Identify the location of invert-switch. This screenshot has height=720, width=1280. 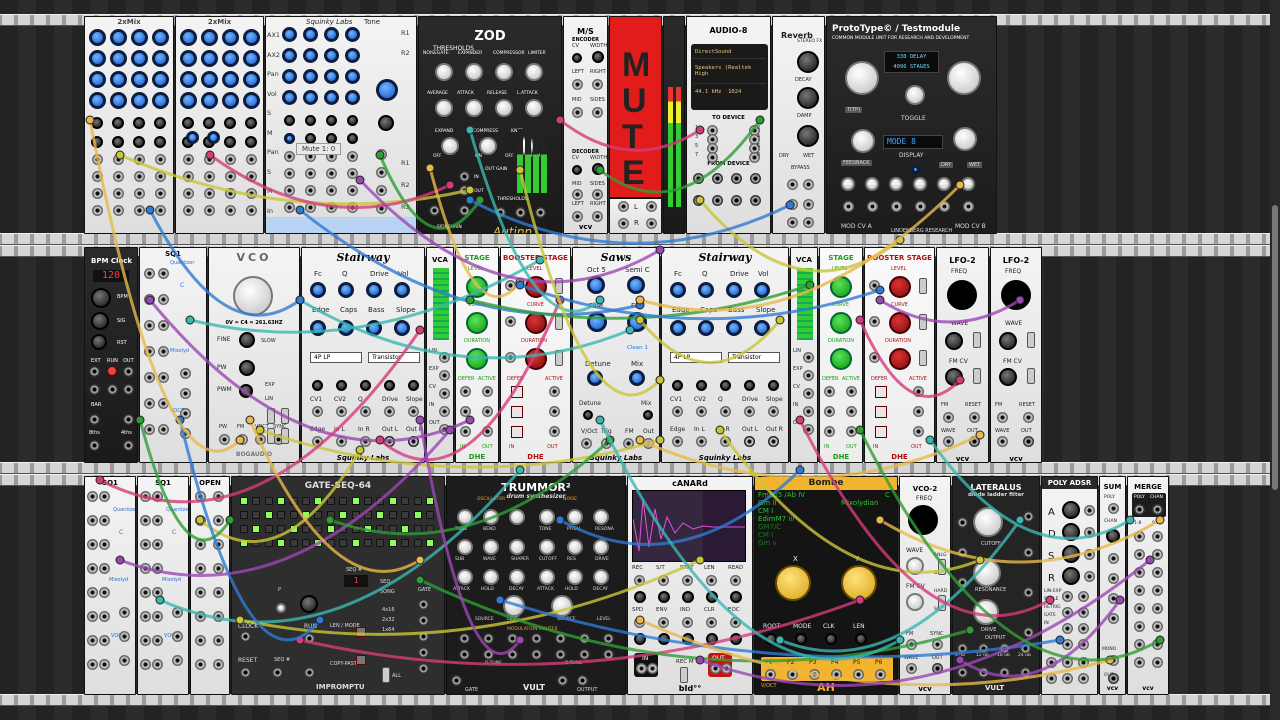
(977, 376).